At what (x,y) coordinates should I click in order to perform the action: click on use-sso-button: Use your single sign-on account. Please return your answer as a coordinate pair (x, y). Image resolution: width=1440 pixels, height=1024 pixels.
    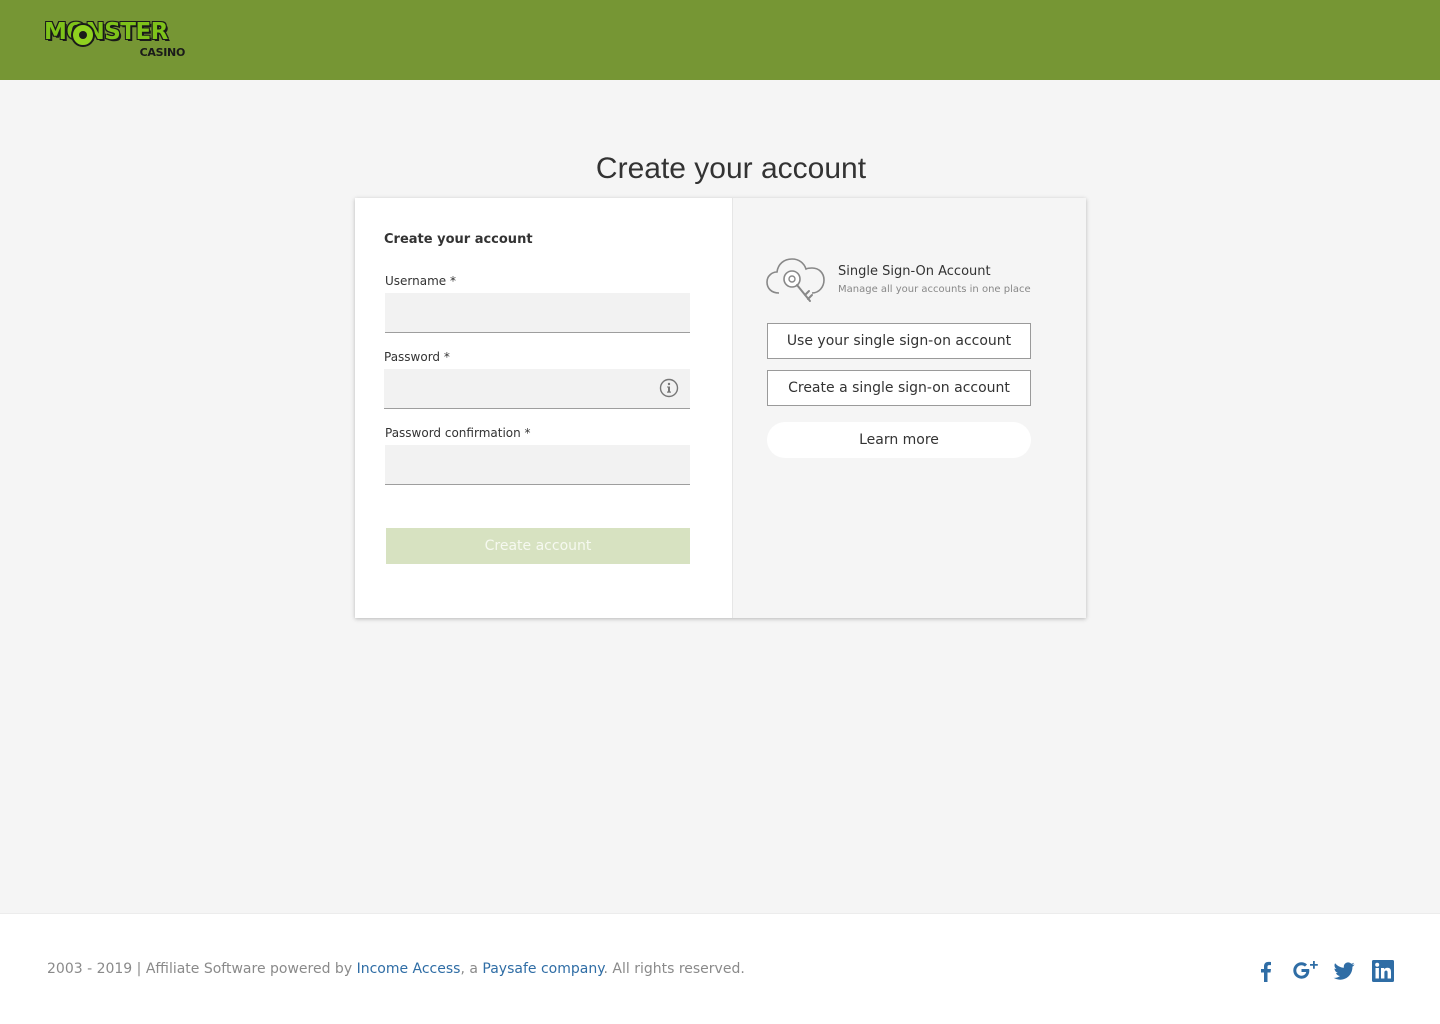
    Looking at the image, I should click on (899, 341).